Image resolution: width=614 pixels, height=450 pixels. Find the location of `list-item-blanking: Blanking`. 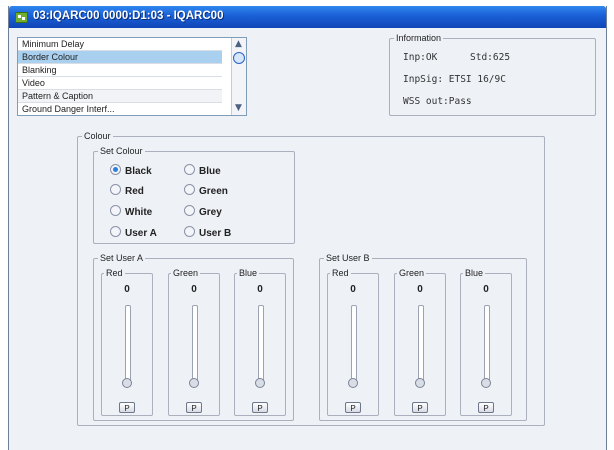

list-item-blanking: Blanking is located at coordinates (120, 70).